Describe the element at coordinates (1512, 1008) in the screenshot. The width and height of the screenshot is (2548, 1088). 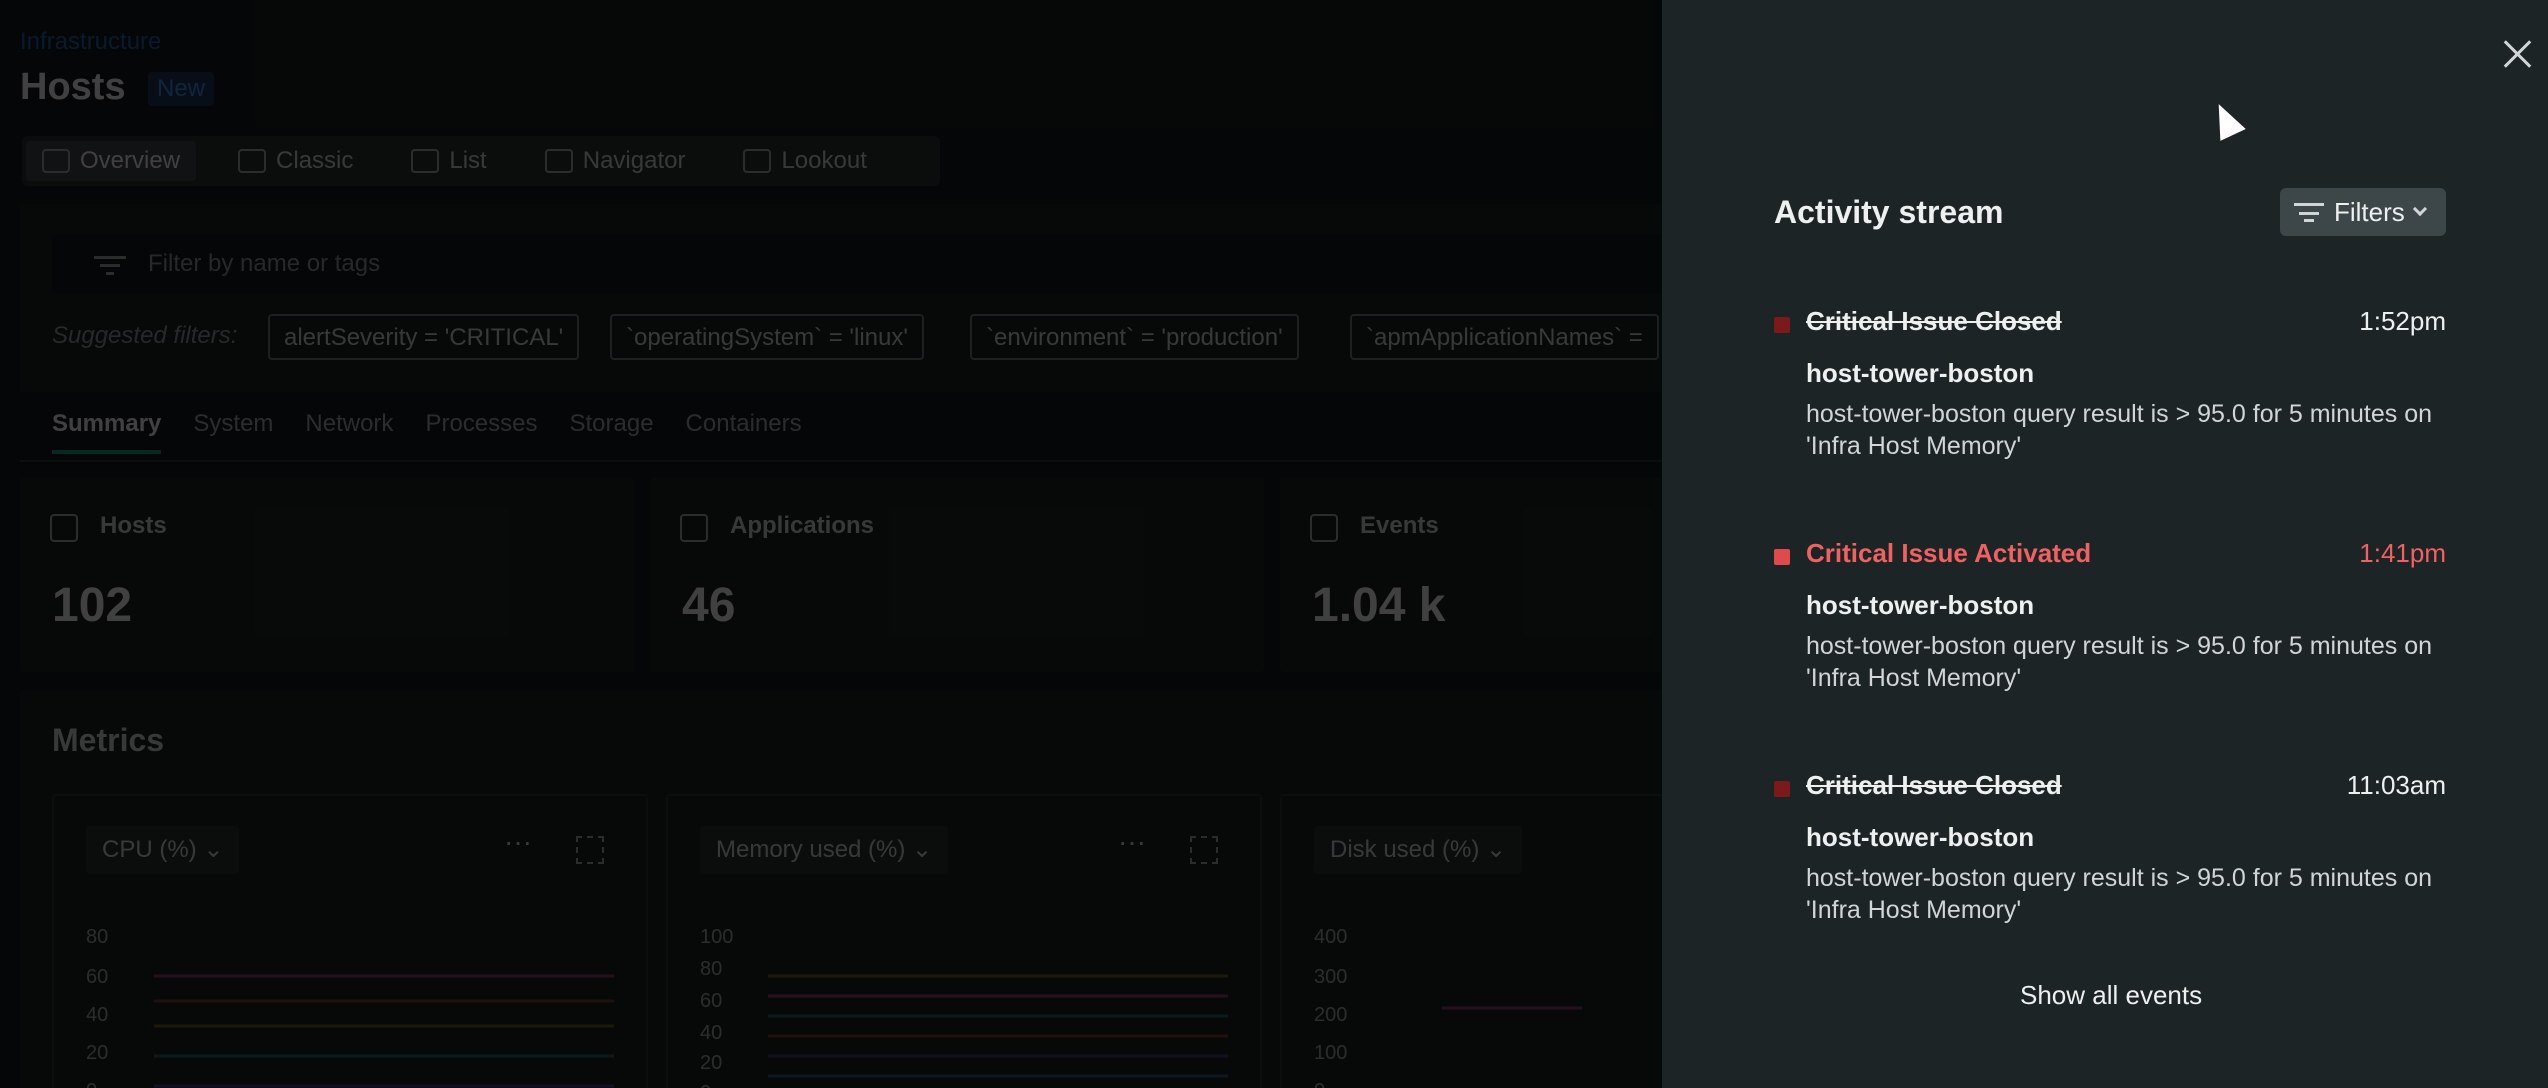
I see `disk-plot` at that location.